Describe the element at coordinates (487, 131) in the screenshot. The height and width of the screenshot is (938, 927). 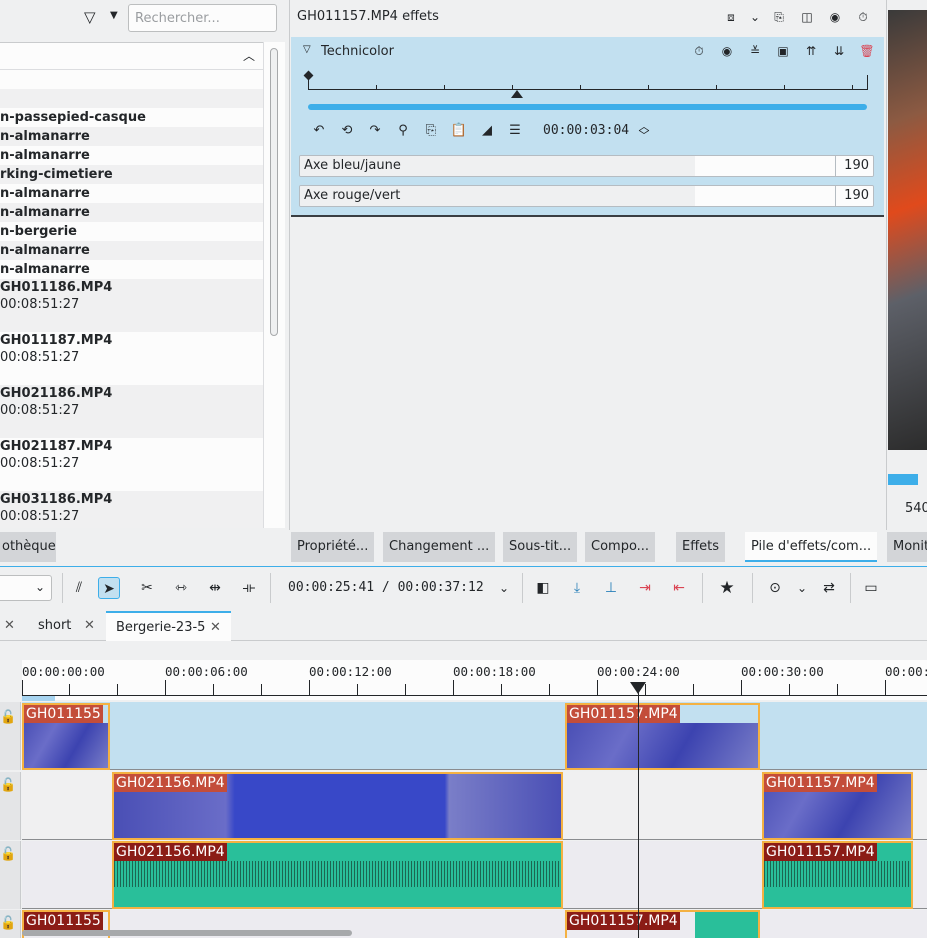
I see `curve-icon: ◢` at that location.